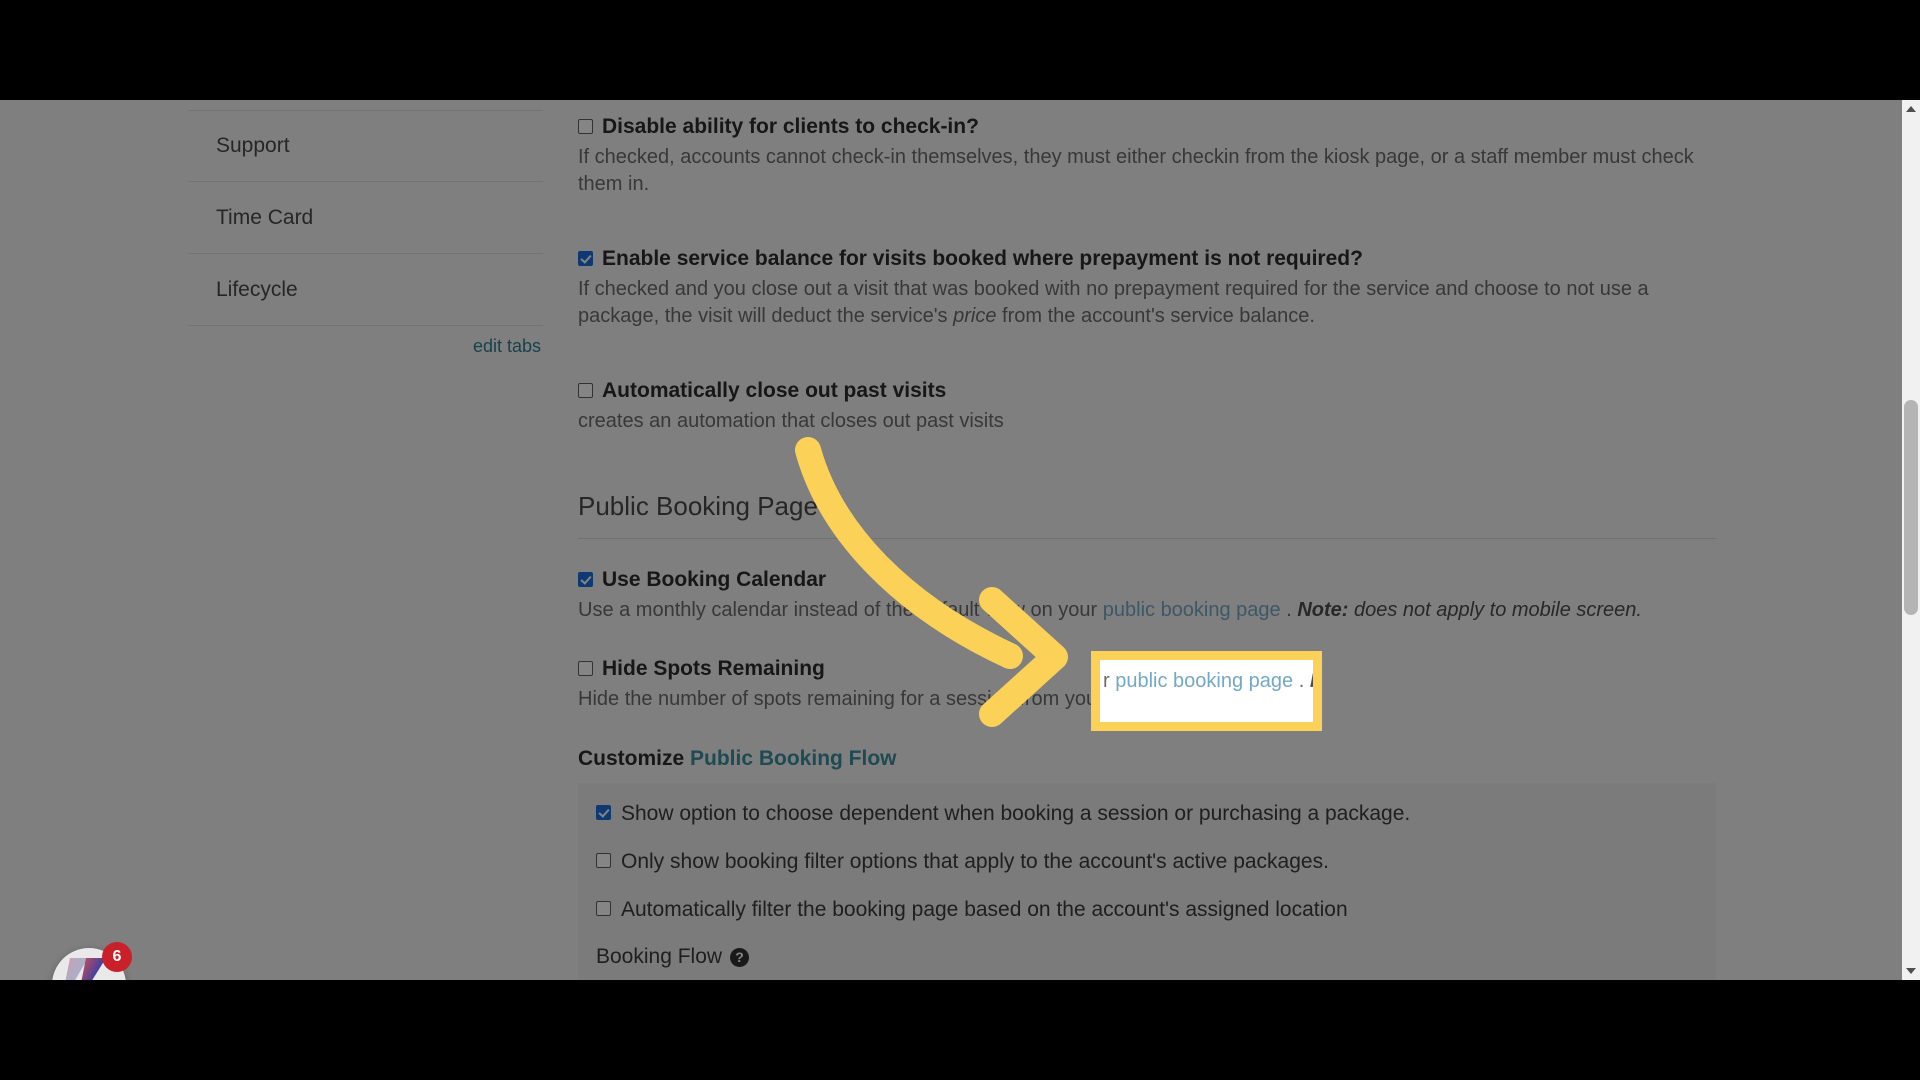 This screenshot has width=1920, height=1080. What do you see at coordinates (1289, 610) in the screenshot?
I see `desc-part-2: .` at bounding box center [1289, 610].